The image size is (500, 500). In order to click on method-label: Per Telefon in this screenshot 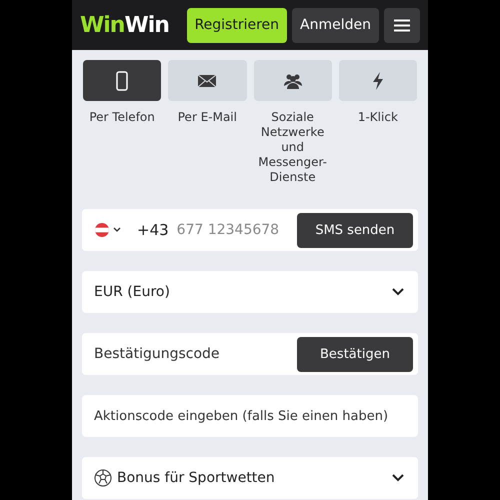, I will do `click(122, 117)`.